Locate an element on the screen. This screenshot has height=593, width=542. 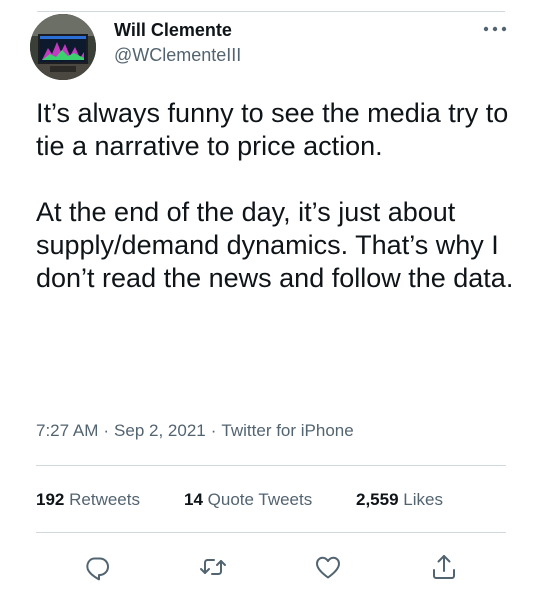
share-button is located at coordinates (444, 567).